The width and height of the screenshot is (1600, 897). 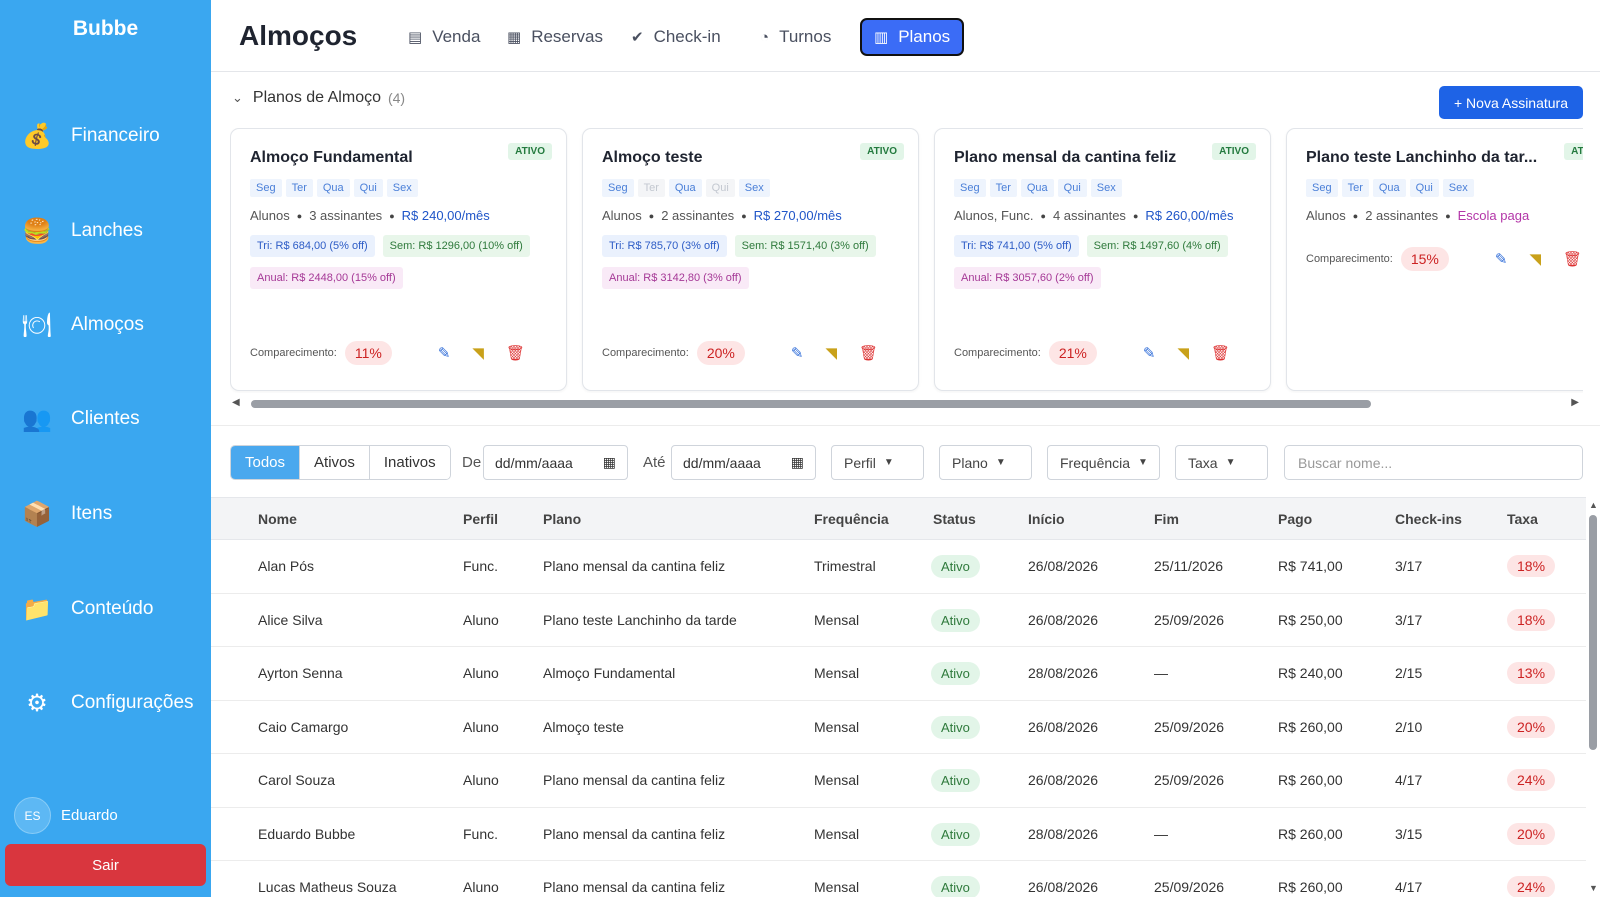 What do you see at coordinates (480, 519) in the screenshot?
I see `column-header: Perfil` at bounding box center [480, 519].